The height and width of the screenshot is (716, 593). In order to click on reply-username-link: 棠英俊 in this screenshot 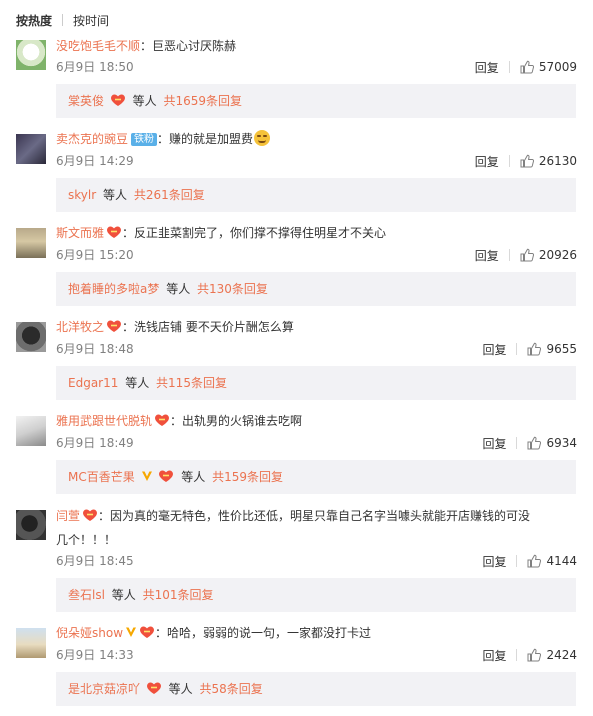, I will do `click(86, 101)`.